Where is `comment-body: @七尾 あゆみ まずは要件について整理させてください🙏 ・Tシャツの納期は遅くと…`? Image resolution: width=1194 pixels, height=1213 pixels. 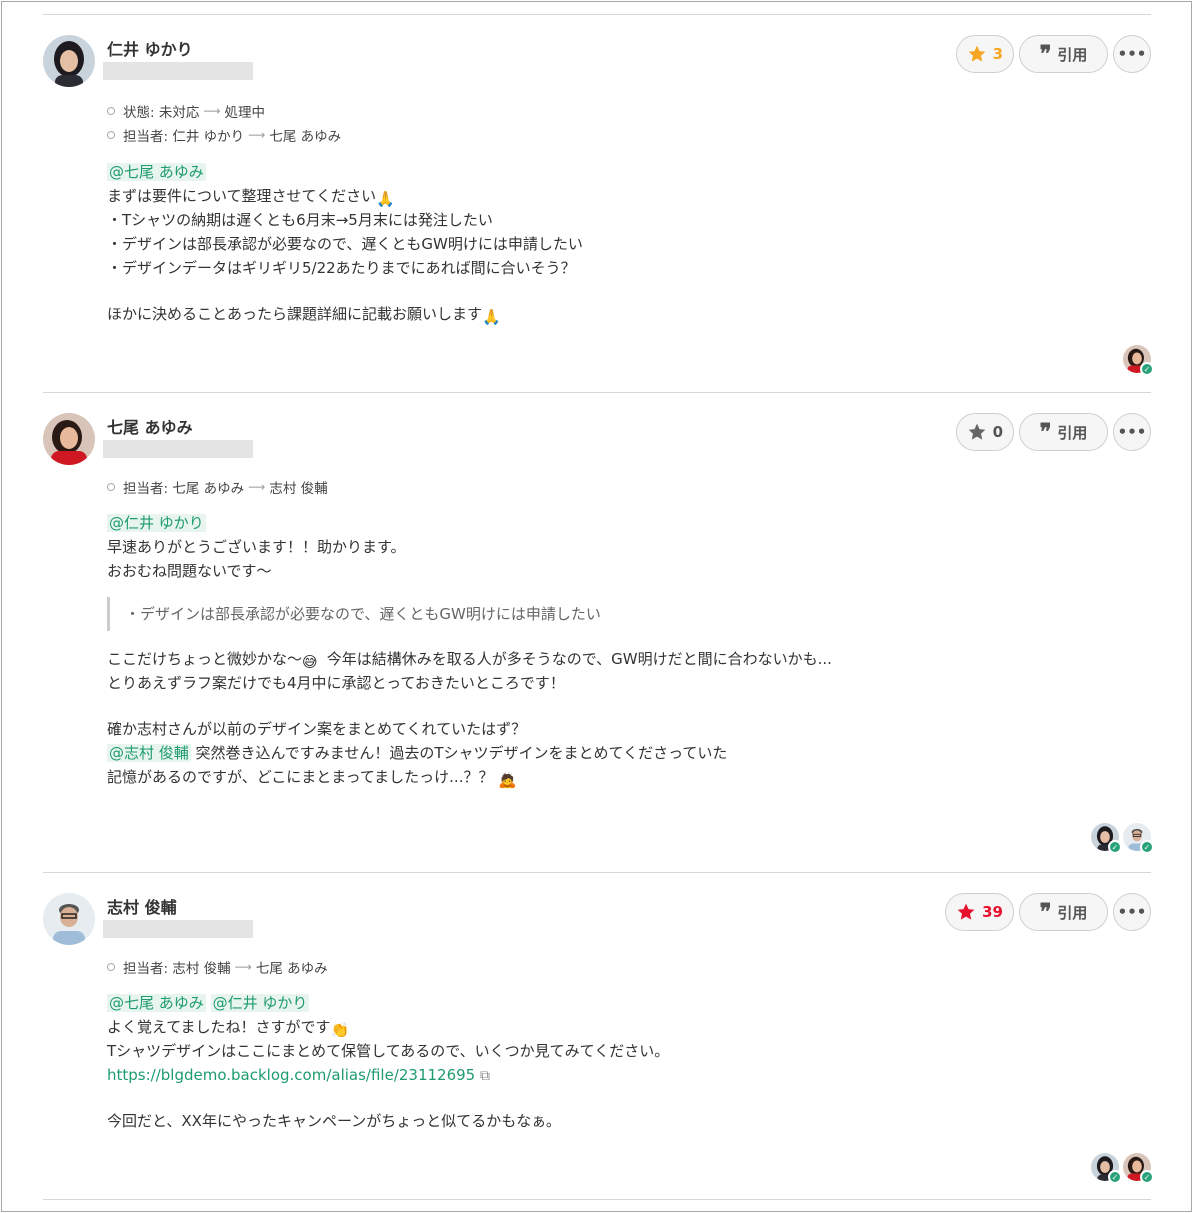 comment-body: @七尾 あゆみ まずは要件について整理させてください🙏 ・Tシャツの納期は遅くと… is located at coordinates (345, 244).